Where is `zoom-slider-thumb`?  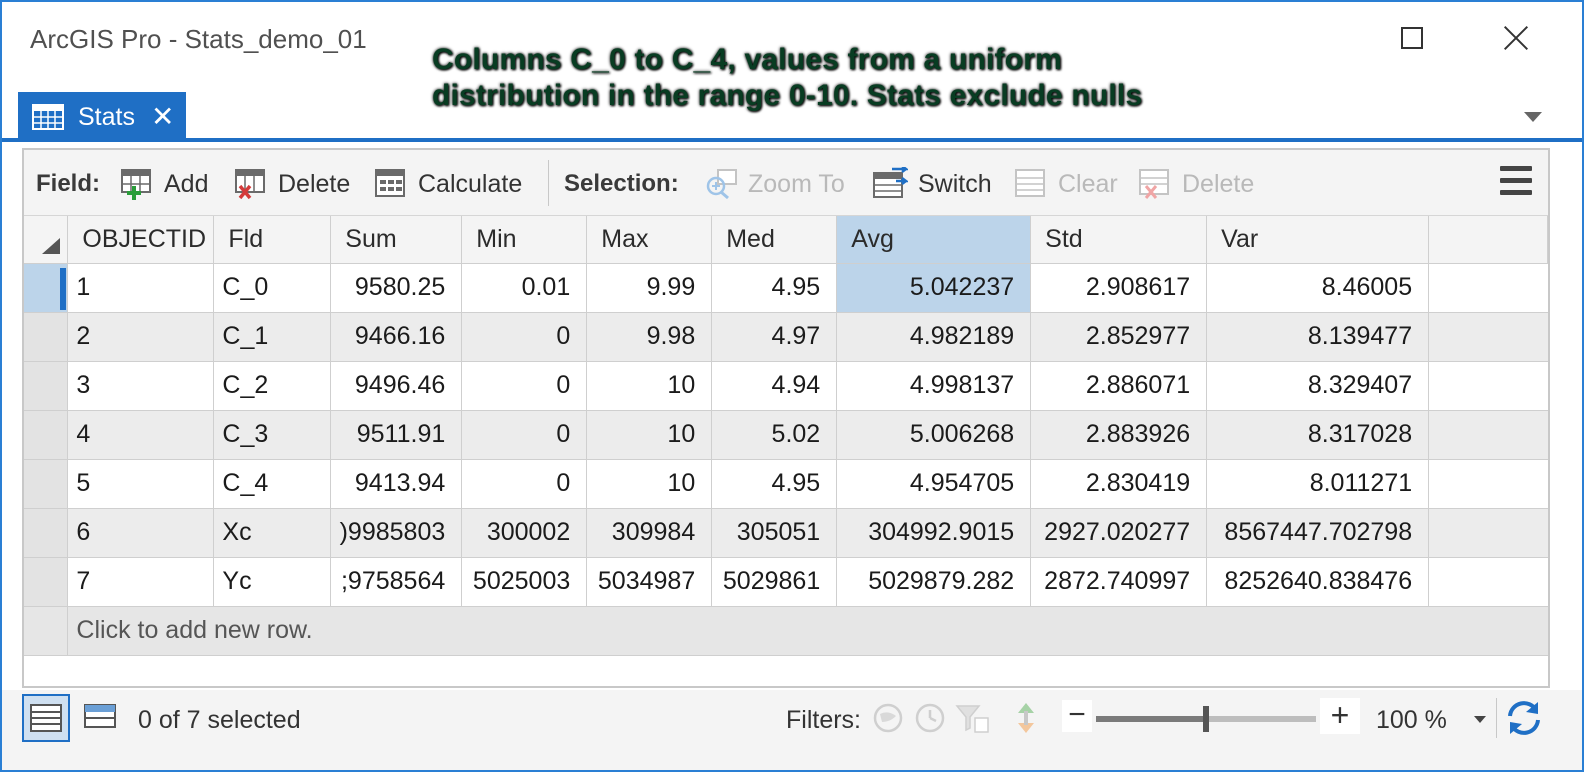 zoom-slider-thumb is located at coordinates (1206, 719).